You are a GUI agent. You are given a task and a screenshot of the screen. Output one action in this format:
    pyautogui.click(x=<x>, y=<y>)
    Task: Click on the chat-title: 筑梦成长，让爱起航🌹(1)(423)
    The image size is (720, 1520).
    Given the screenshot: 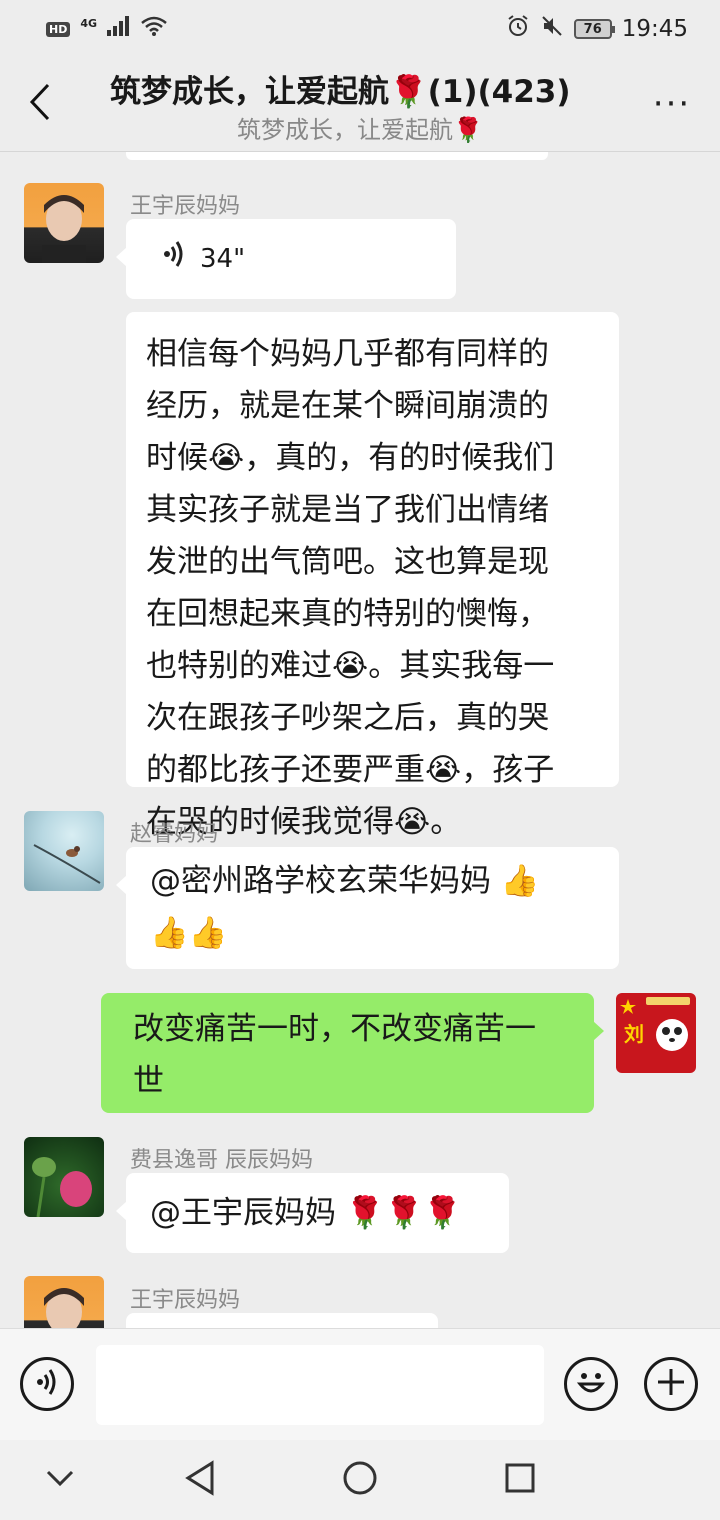 What is the action you would take?
    pyautogui.click(x=340, y=92)
    